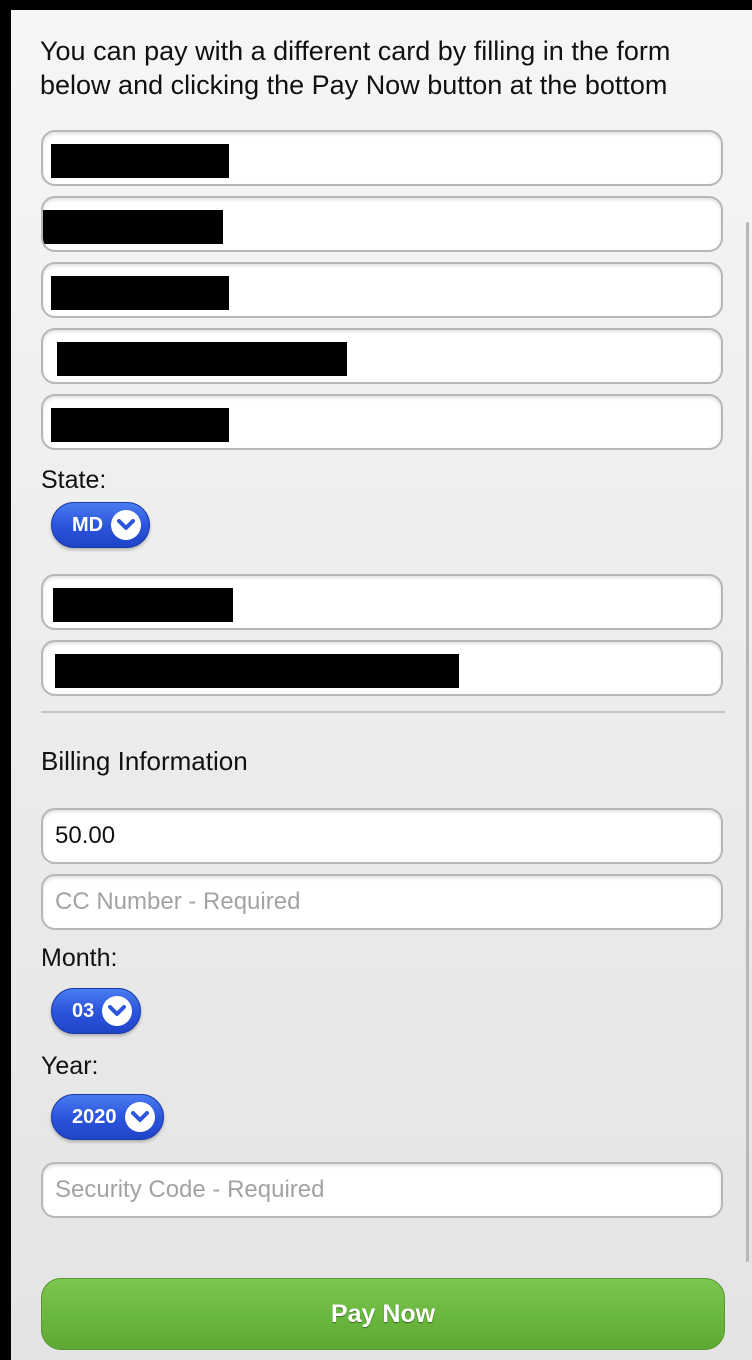 The height and width of the screenshot is (1360, 752). What do you see at coordinates (382, 902) in the screenshot?
I see `cc-number-field: CC Number - Required` at bounding box center [382, 902].